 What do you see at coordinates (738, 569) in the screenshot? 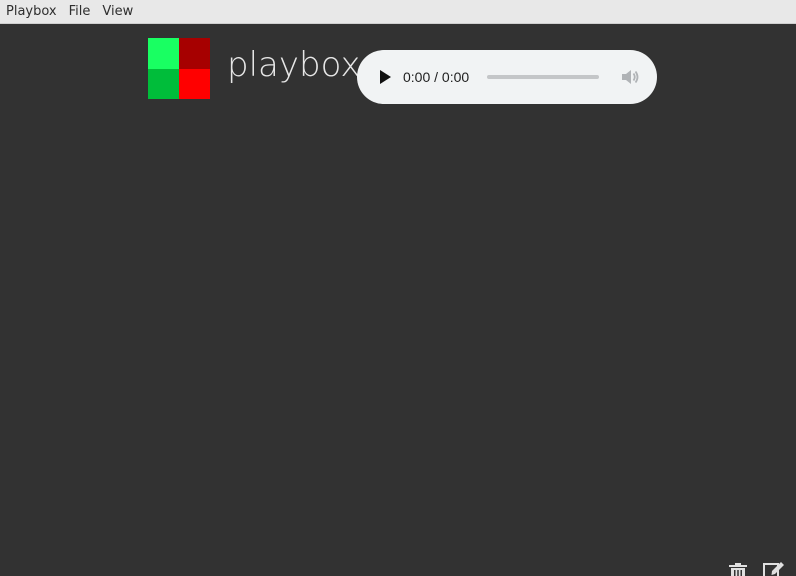
I see `trash-icon` at bounding box center [738, 569].